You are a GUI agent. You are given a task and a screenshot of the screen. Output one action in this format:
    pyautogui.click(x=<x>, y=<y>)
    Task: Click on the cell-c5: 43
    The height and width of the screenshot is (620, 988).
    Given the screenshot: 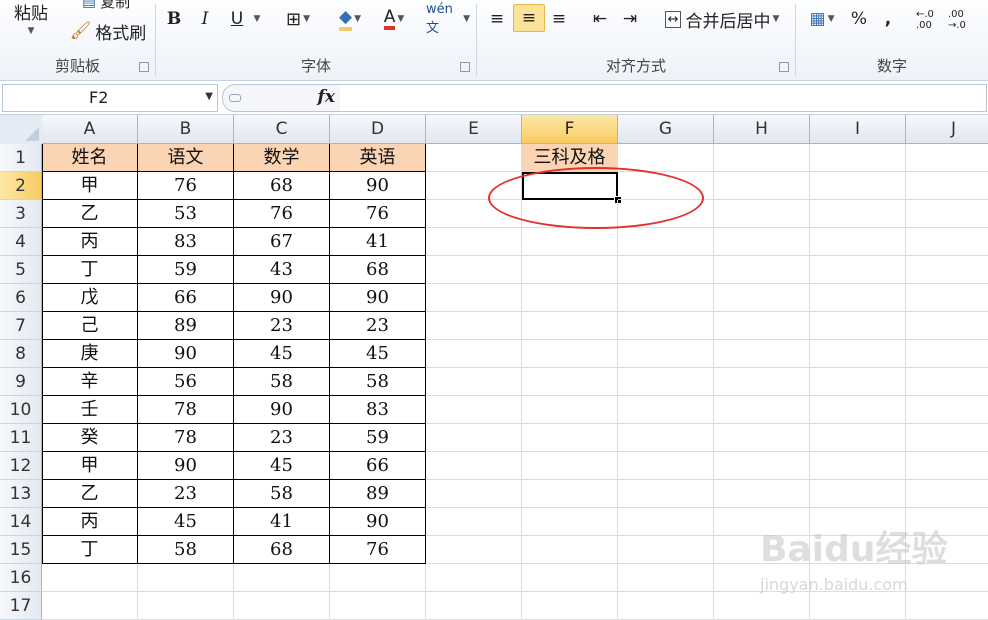 What is the action you would take?
    pyautogui.click(x=282, y=270)
    